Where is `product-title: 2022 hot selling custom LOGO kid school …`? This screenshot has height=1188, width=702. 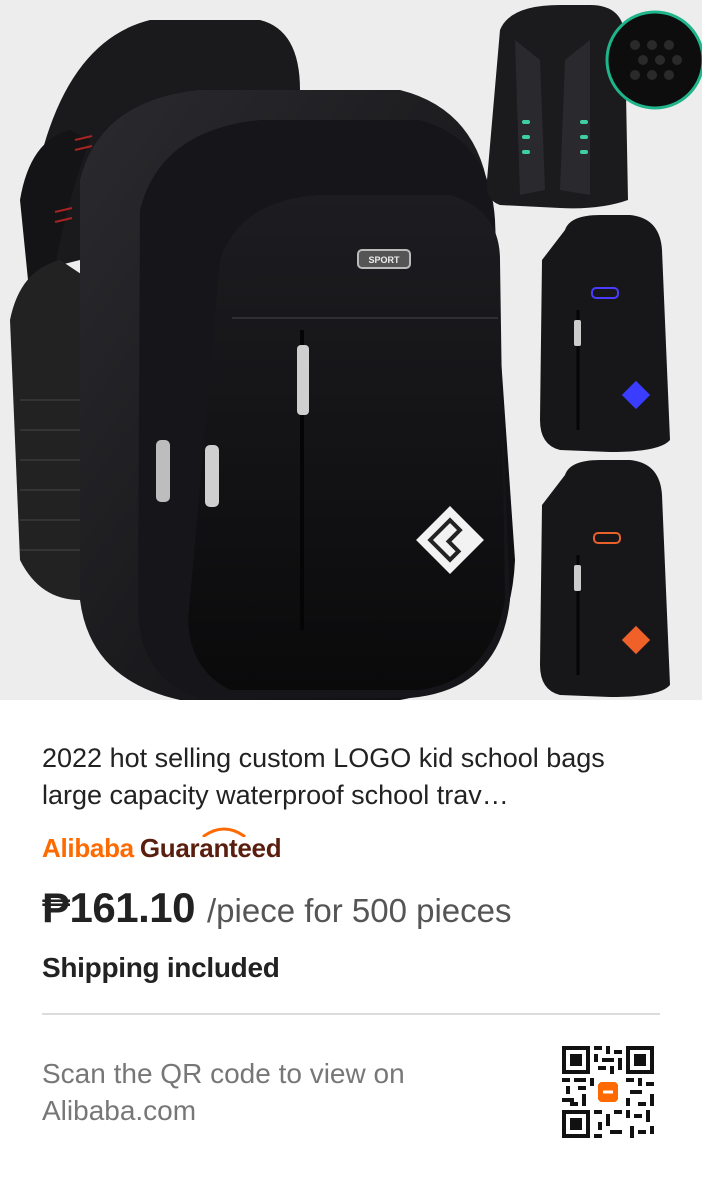 product-title: 2022 hot selling custom LOGO kid school … is located at coordinates (352, 777).